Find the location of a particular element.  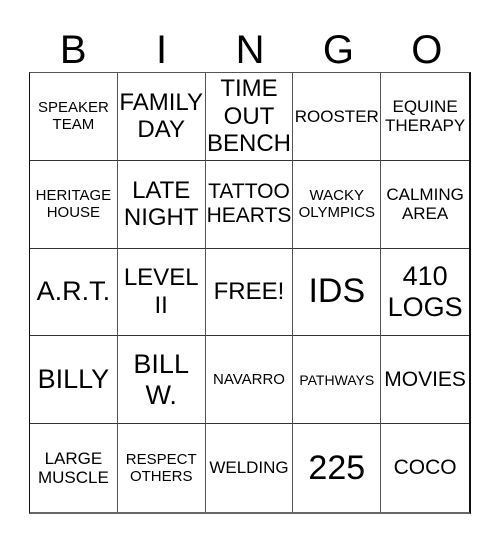

cell-text: CALMING AREA is located at coordinates (425, 204).